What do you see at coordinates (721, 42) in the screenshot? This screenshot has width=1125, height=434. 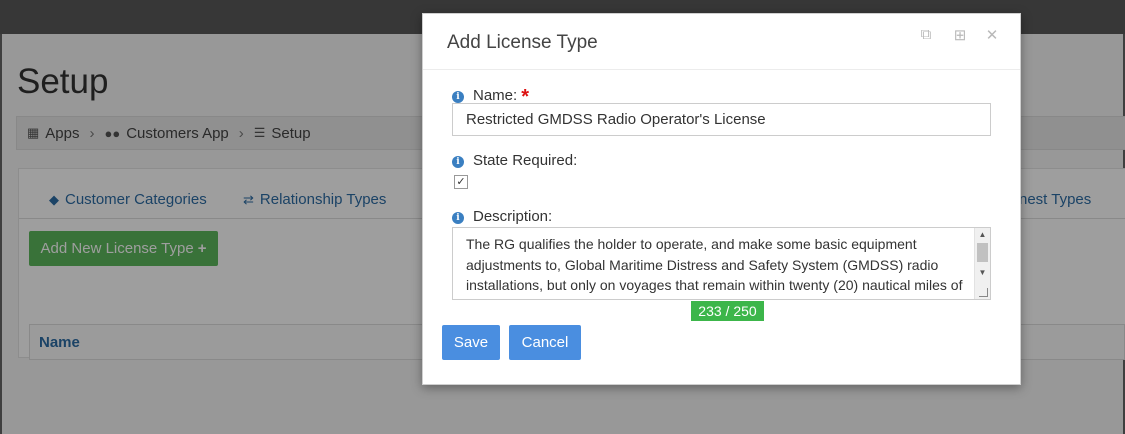 I see `modal-header: Add License Type ⧉ ⊞ ✕` at bounding box center [721, 42].